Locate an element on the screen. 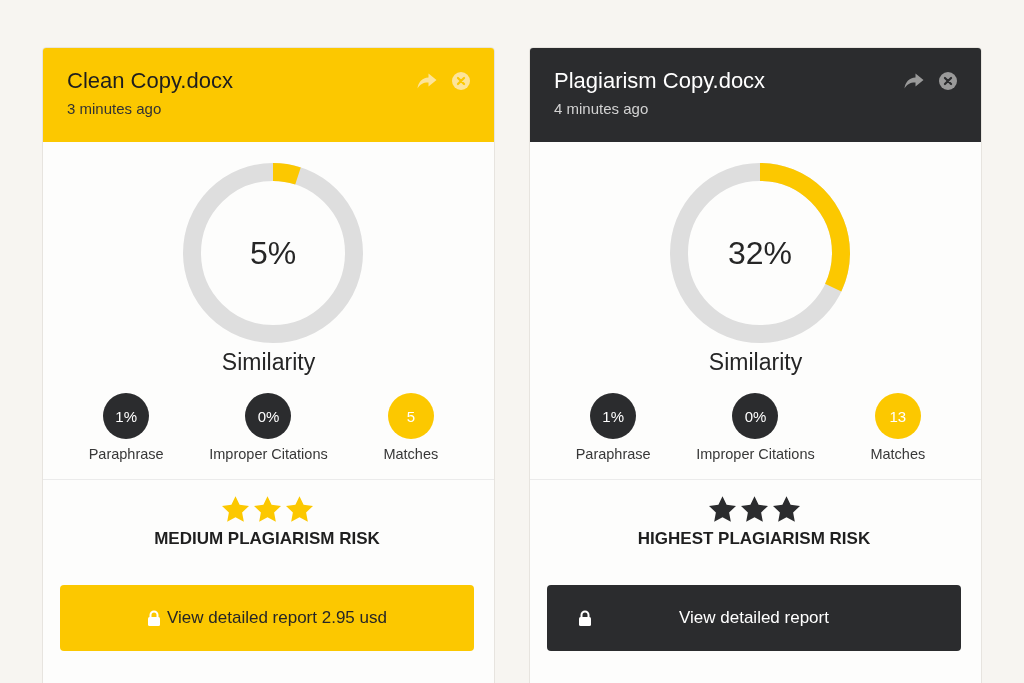 Image resolution: width=1024 pixels, height=683 pixels. similarity-percent: 32% is located at coordinates (759, 253).